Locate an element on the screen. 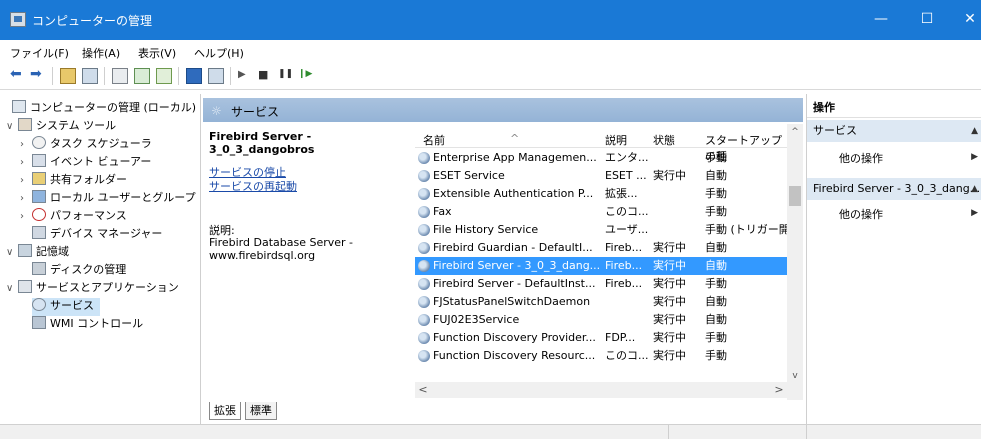 This screenshot has height=439, width=981. more-actions-services: 他の操作 is located at coordinates (861, 158).